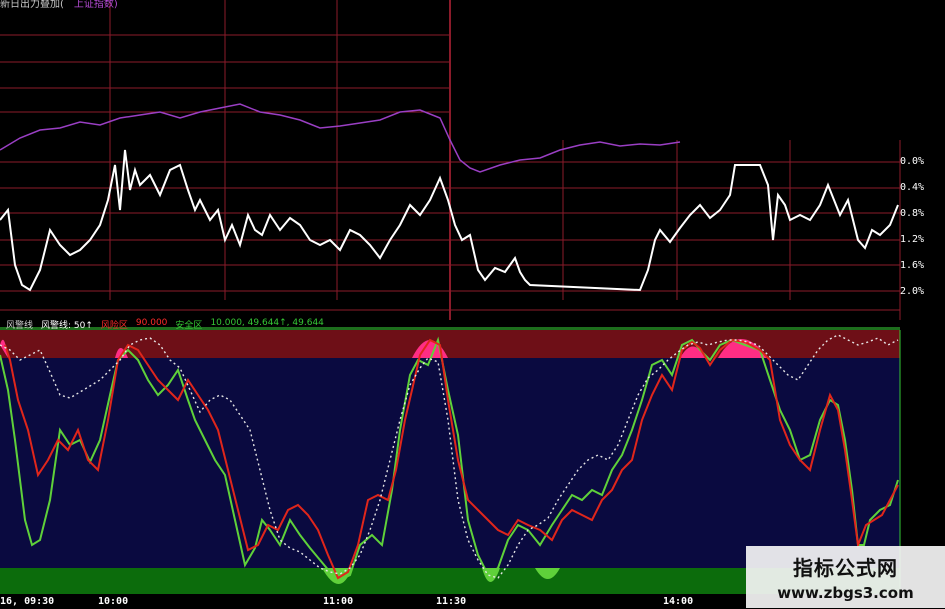 Image resolution: width=945 pixels, height=609 pixels. Describe the element at coordinates (20, 326) in the screenshot. I see `legend-name: 风警线` at that location.